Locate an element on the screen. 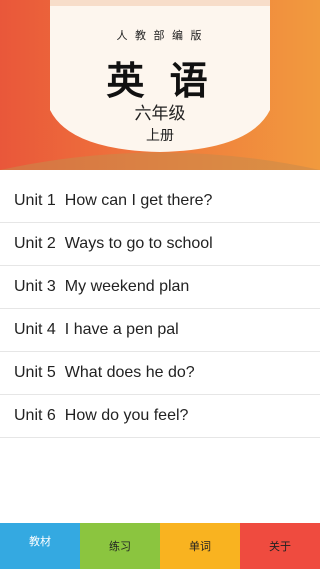 This screenshot has height=569, width=320. tab-label: 练习 is located at coordinates (120, 546).